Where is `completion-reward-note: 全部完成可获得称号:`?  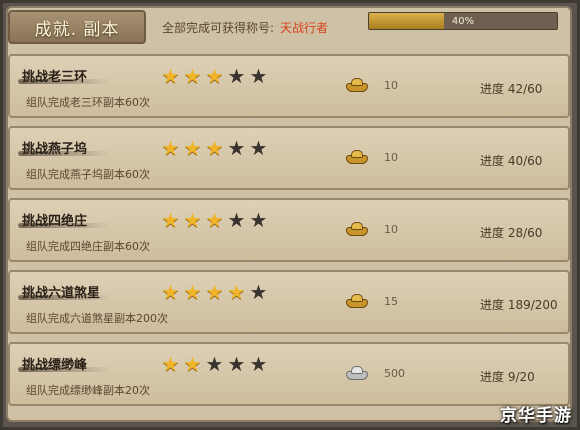 completion-reward-note: 全部完成可获得称号: is located at coordinates (218, 27).